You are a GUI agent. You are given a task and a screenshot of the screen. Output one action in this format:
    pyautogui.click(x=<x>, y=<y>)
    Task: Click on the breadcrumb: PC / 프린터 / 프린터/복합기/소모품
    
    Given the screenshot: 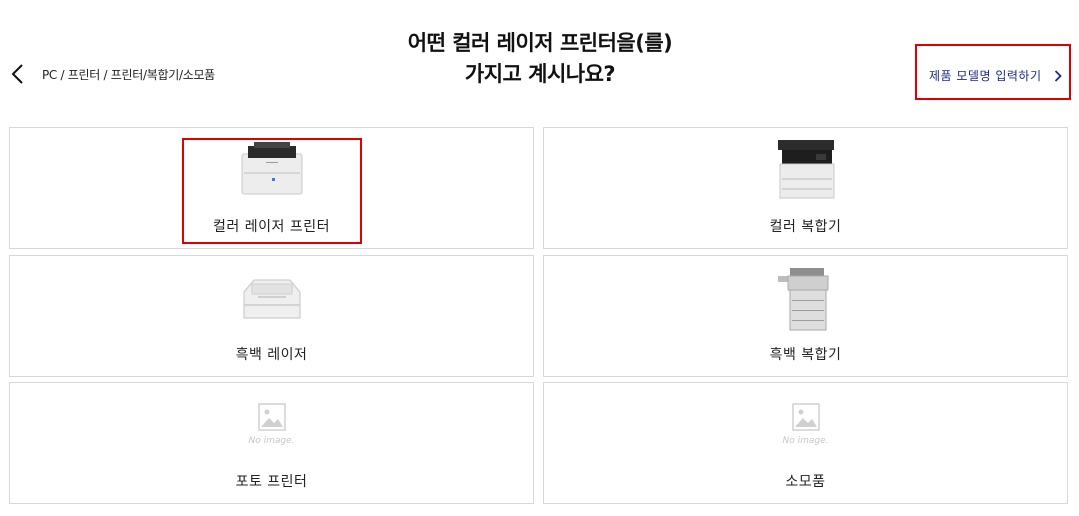 What is the action you would take?
    pyautogui.click(x=128, y=75)
    